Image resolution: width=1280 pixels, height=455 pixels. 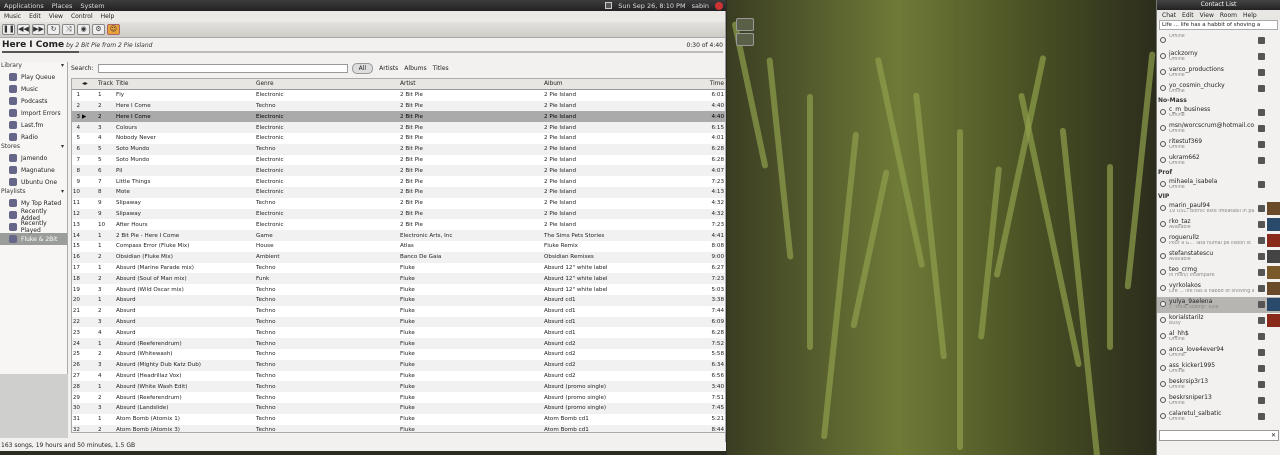 What do you see at coordinates (33, 170) in the screenshot?
I see `sidebar-item: Magnatune` at bounding box center [33, 170].